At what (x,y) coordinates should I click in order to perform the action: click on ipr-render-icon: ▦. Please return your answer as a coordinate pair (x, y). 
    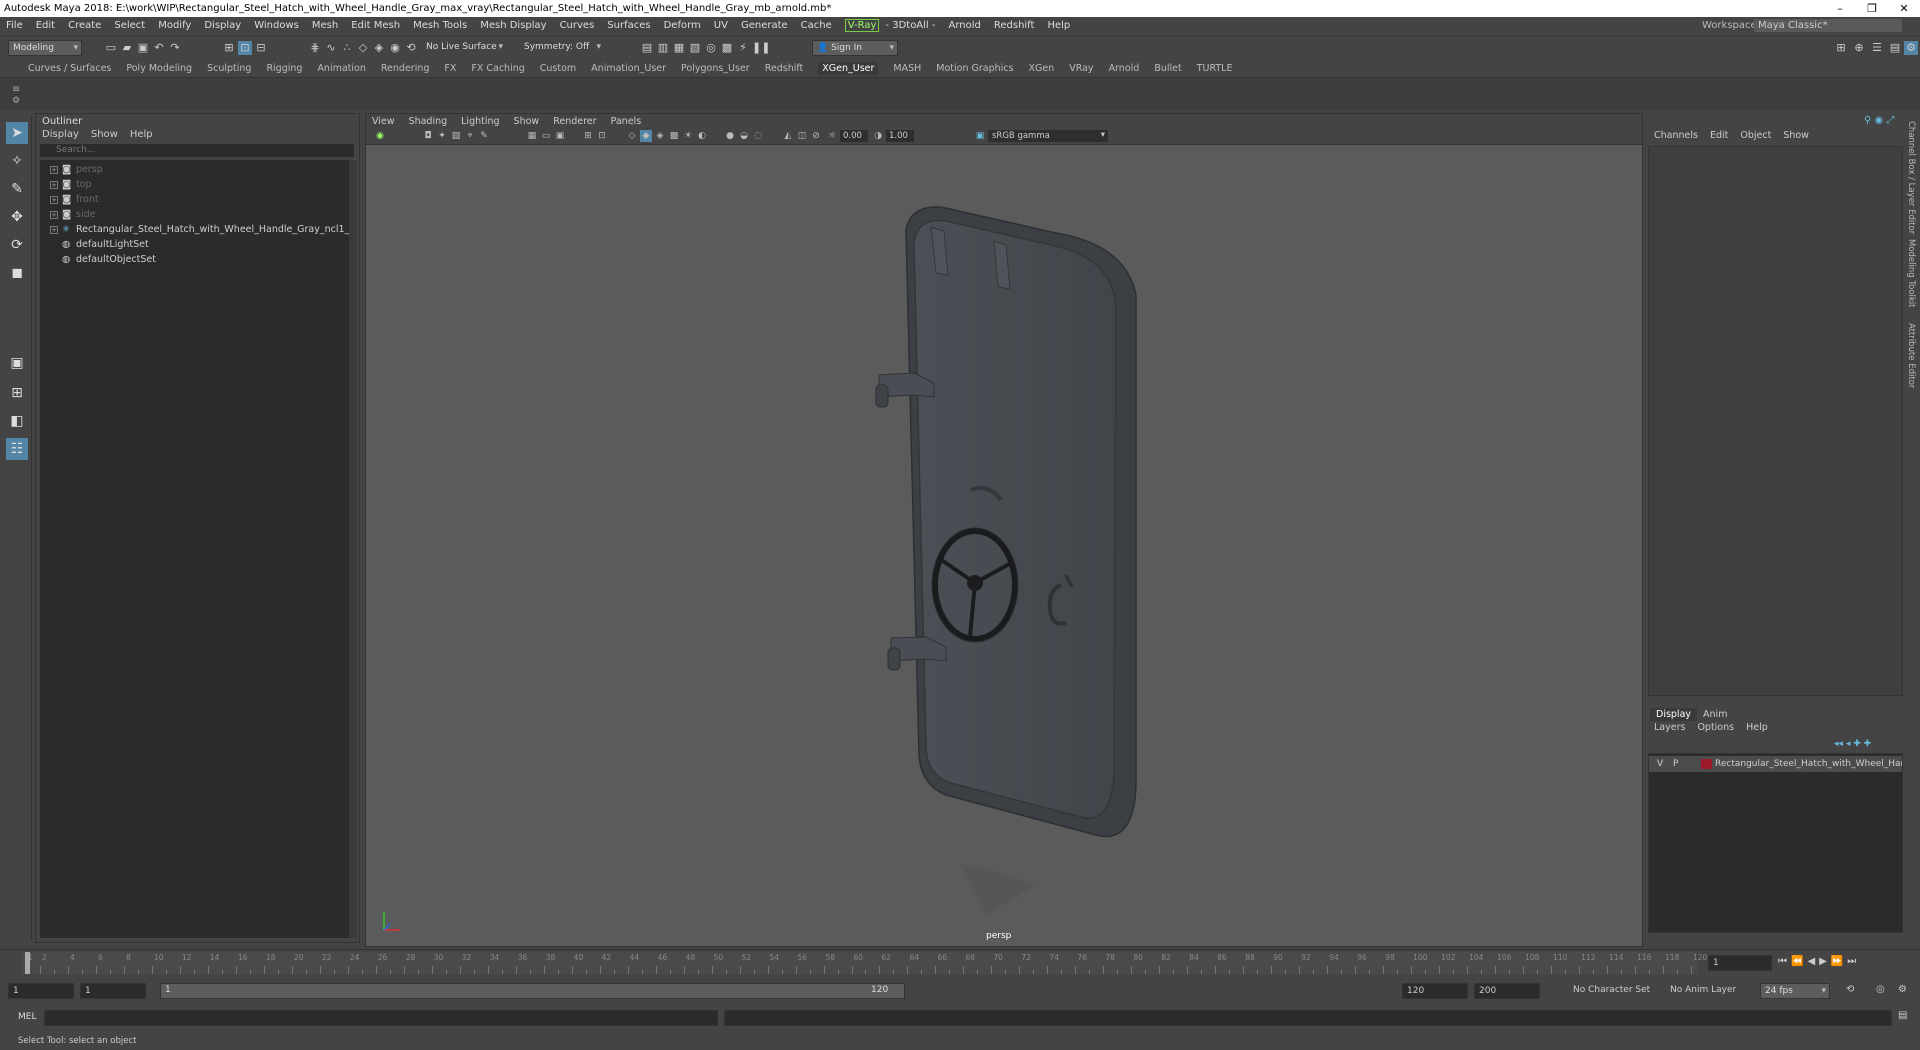
    Looking at the image, I should click on (679, 48).